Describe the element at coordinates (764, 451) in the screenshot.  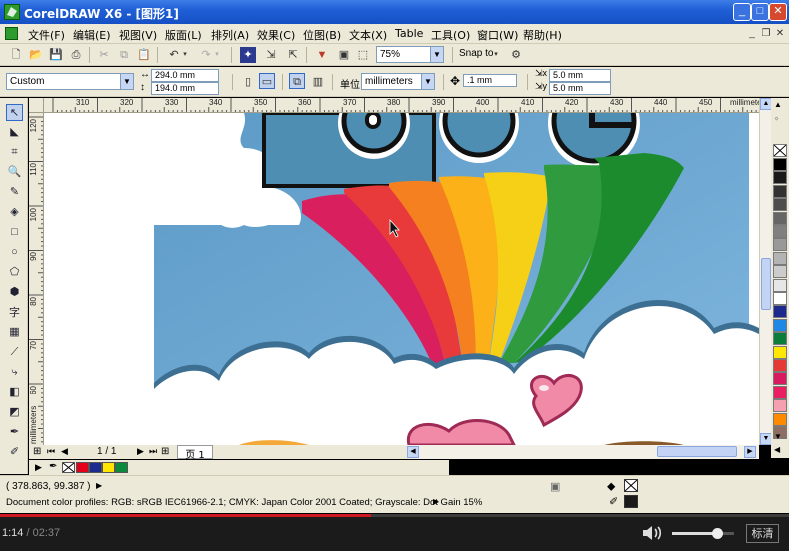
I see `navigator-icon: ⊕` at that location.